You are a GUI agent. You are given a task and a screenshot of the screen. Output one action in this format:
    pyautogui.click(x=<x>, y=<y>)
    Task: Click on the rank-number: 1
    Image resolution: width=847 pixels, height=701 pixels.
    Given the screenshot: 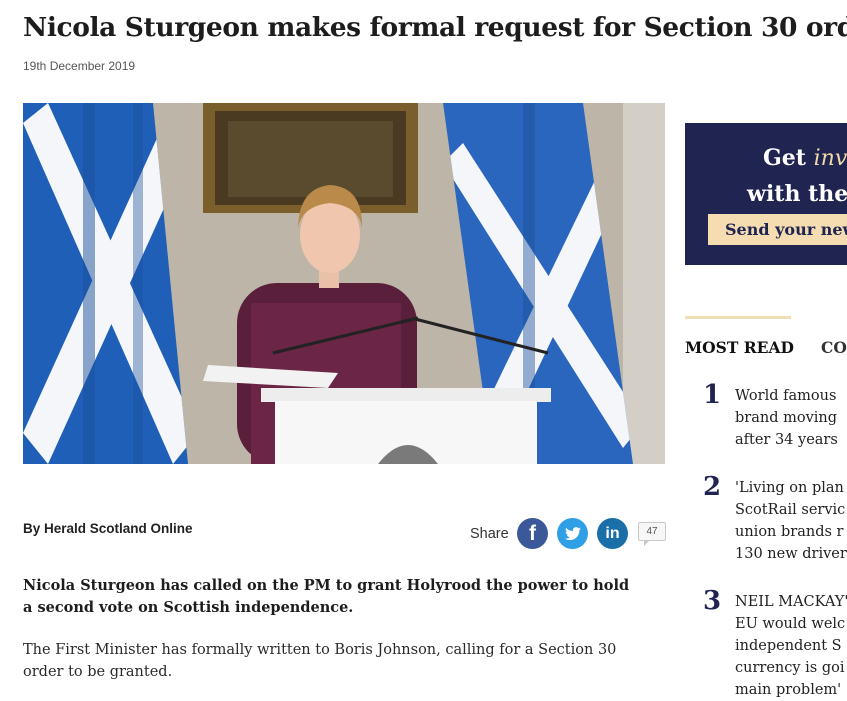 What is the action you would take?
    pyautogui.click(x=712, y=395)
    